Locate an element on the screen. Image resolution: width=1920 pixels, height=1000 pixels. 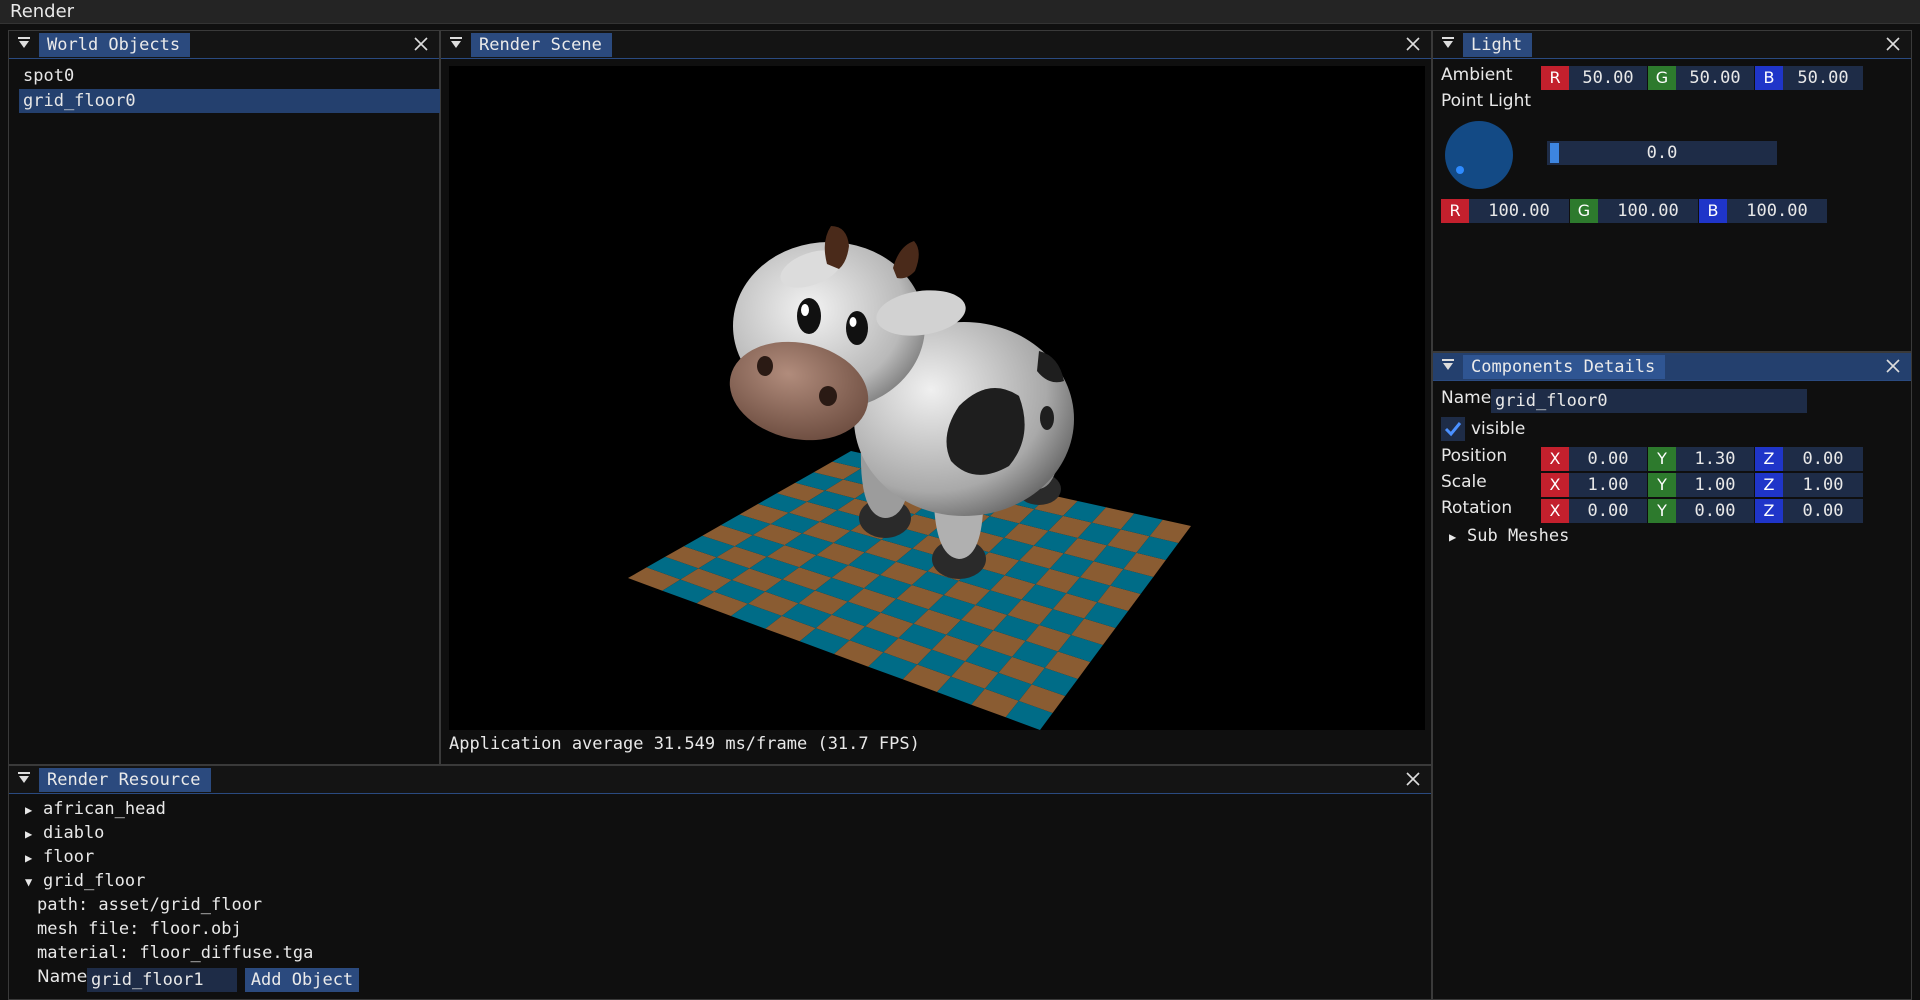
ambient-r-chip: R is located at coordinates (1555, 78).